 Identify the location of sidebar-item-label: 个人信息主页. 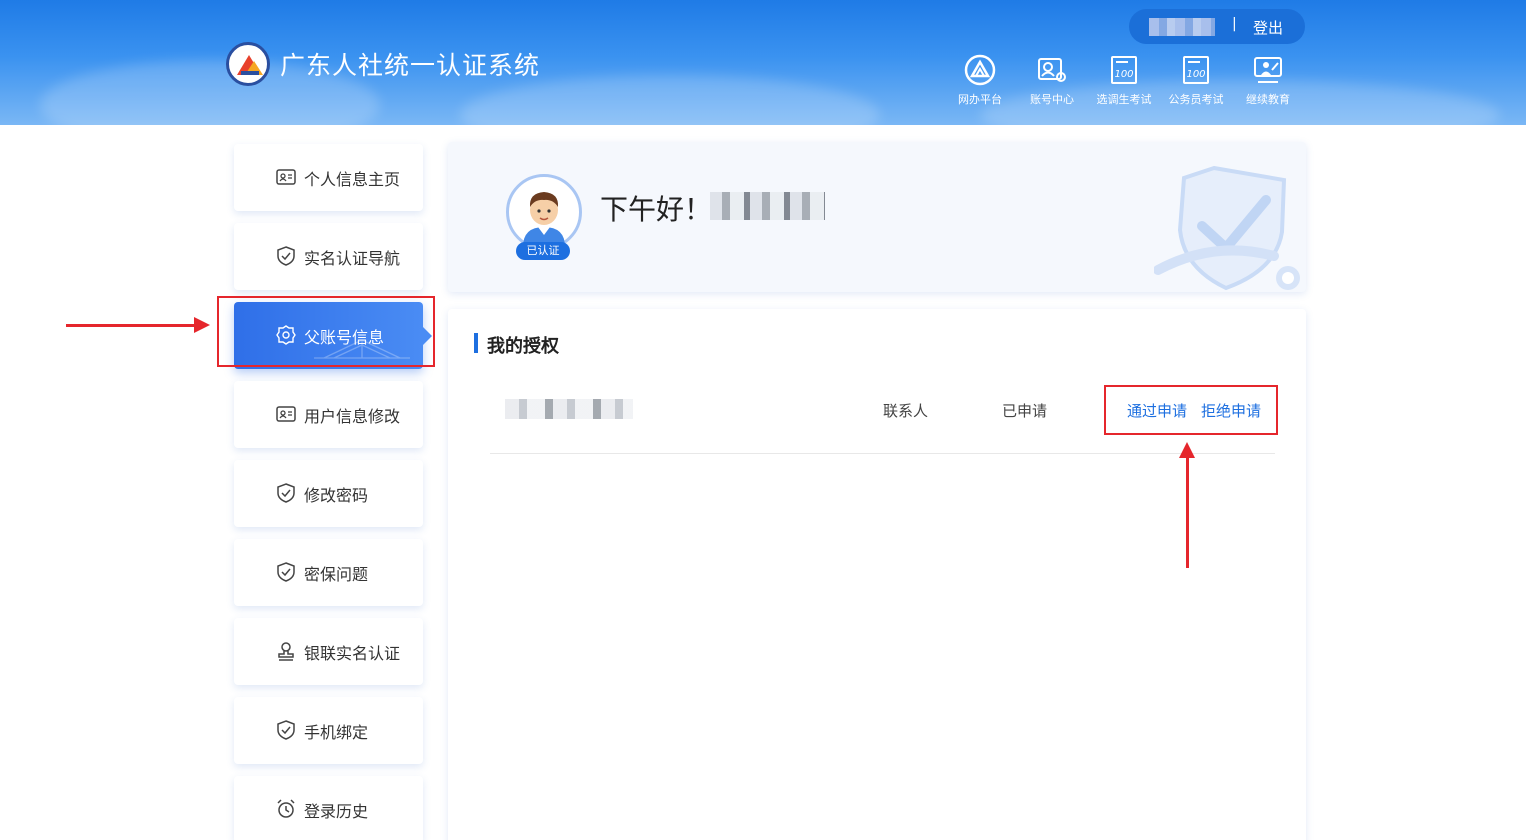
(352, 179).